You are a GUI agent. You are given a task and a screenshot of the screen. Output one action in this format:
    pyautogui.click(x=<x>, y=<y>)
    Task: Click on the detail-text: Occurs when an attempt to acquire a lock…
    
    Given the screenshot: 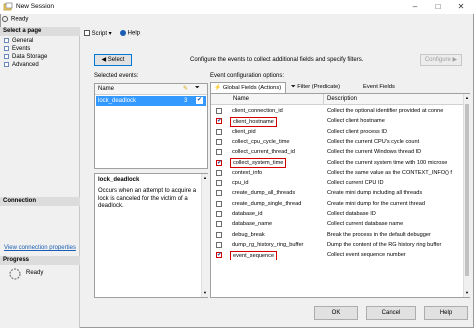 What is the action you would take?
    pyautogui.click(x=147, y=198)
    